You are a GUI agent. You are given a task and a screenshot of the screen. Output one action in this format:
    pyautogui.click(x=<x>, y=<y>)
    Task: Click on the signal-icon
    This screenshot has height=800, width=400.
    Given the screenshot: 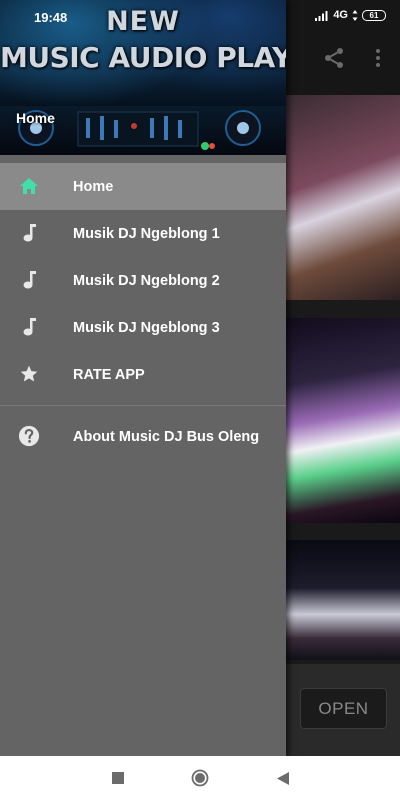 What is the action you would take?
    pyautogui.click(x=321, y=15)
    